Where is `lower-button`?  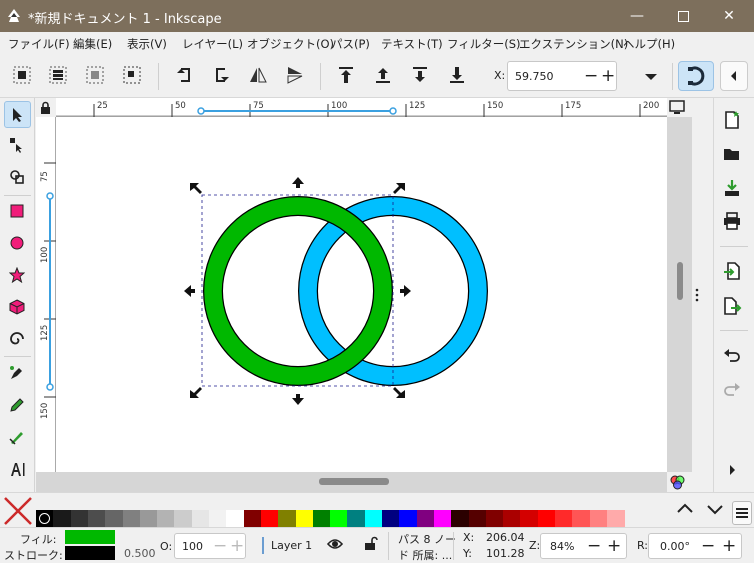 lower-button is located at coordinates (421, 76).